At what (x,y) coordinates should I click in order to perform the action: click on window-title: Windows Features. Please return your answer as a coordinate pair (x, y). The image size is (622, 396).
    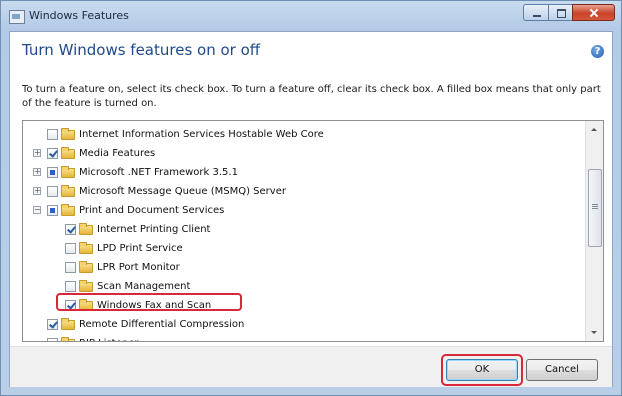
    Looking at the image, I should click on (79, 15).